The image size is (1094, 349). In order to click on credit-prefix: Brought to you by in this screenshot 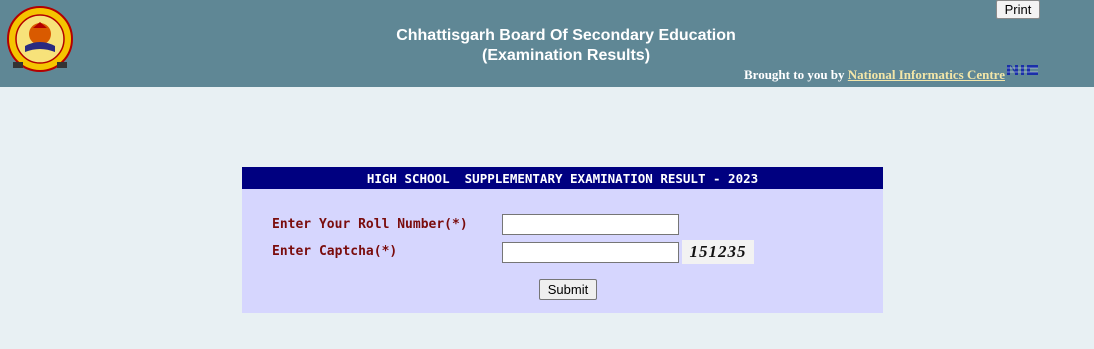, I will do `click(796, 74)`.